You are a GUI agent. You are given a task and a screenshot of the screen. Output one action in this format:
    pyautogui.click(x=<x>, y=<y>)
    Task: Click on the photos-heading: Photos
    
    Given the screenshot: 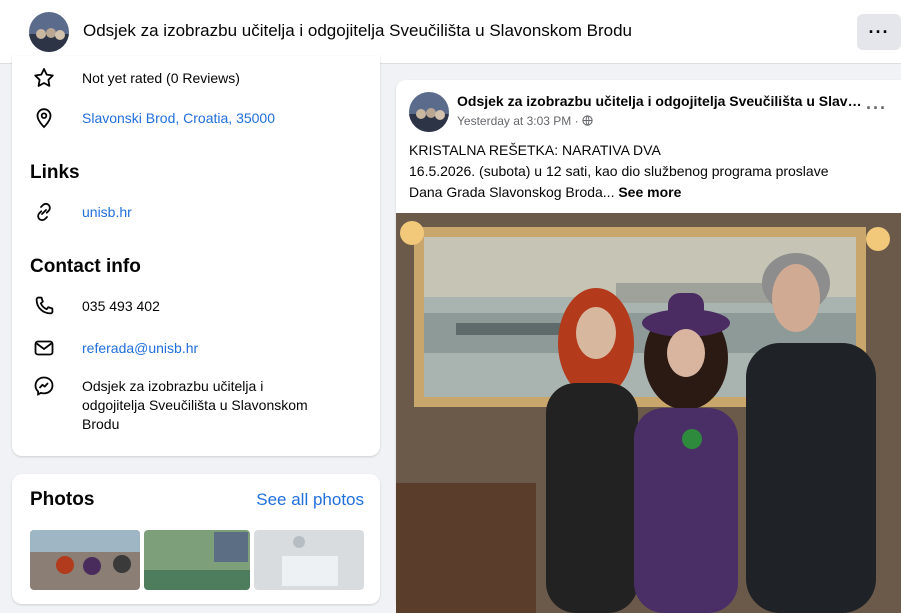 What is the action you would take?
    pyautogui.click(x=62, y=499)
    